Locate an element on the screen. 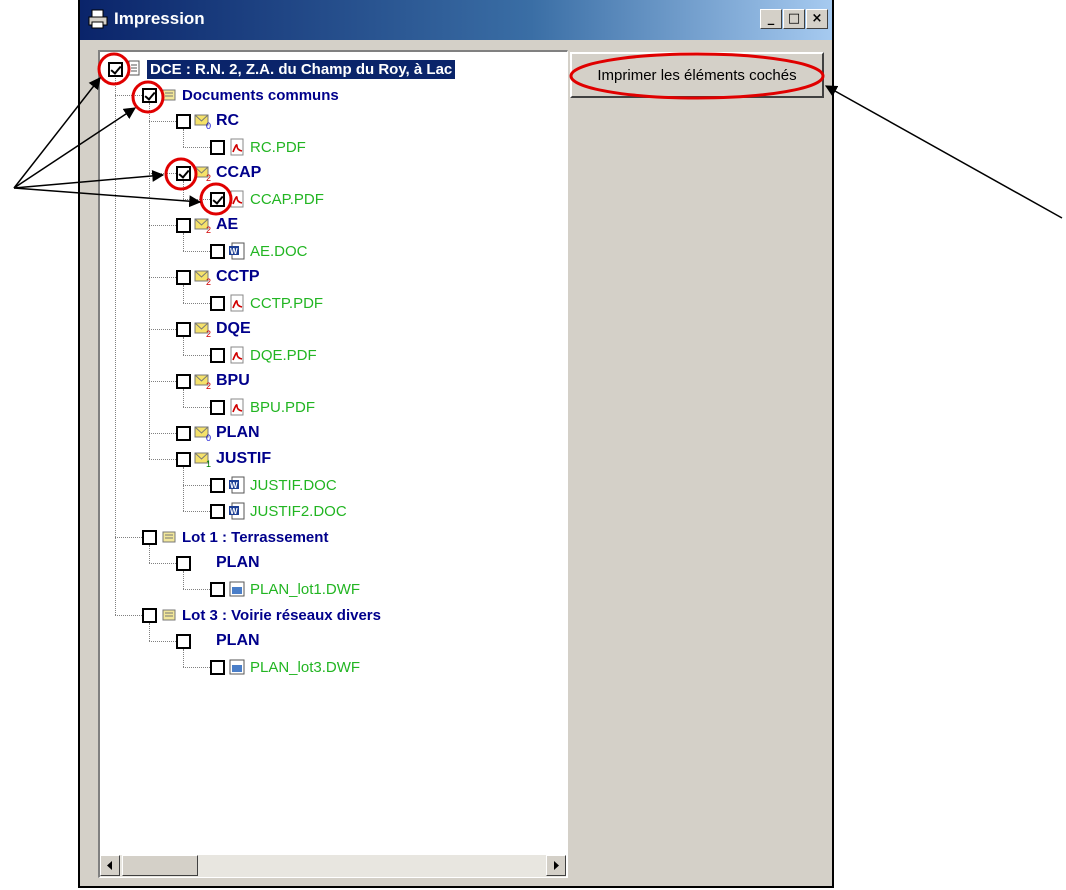  tree-node: 2 BPU is located at coordinates (213, 381).